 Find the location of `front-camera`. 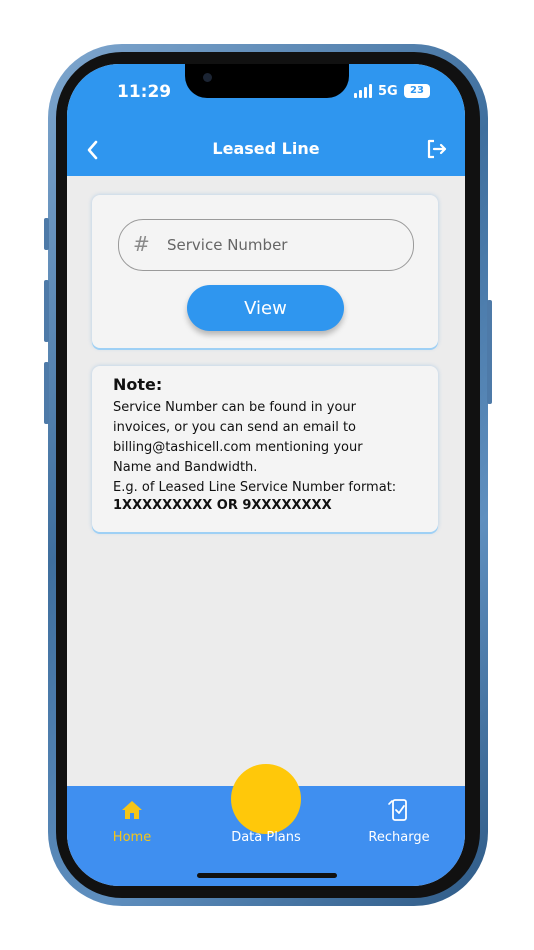

front-camera is located at coordinates (207, 77).